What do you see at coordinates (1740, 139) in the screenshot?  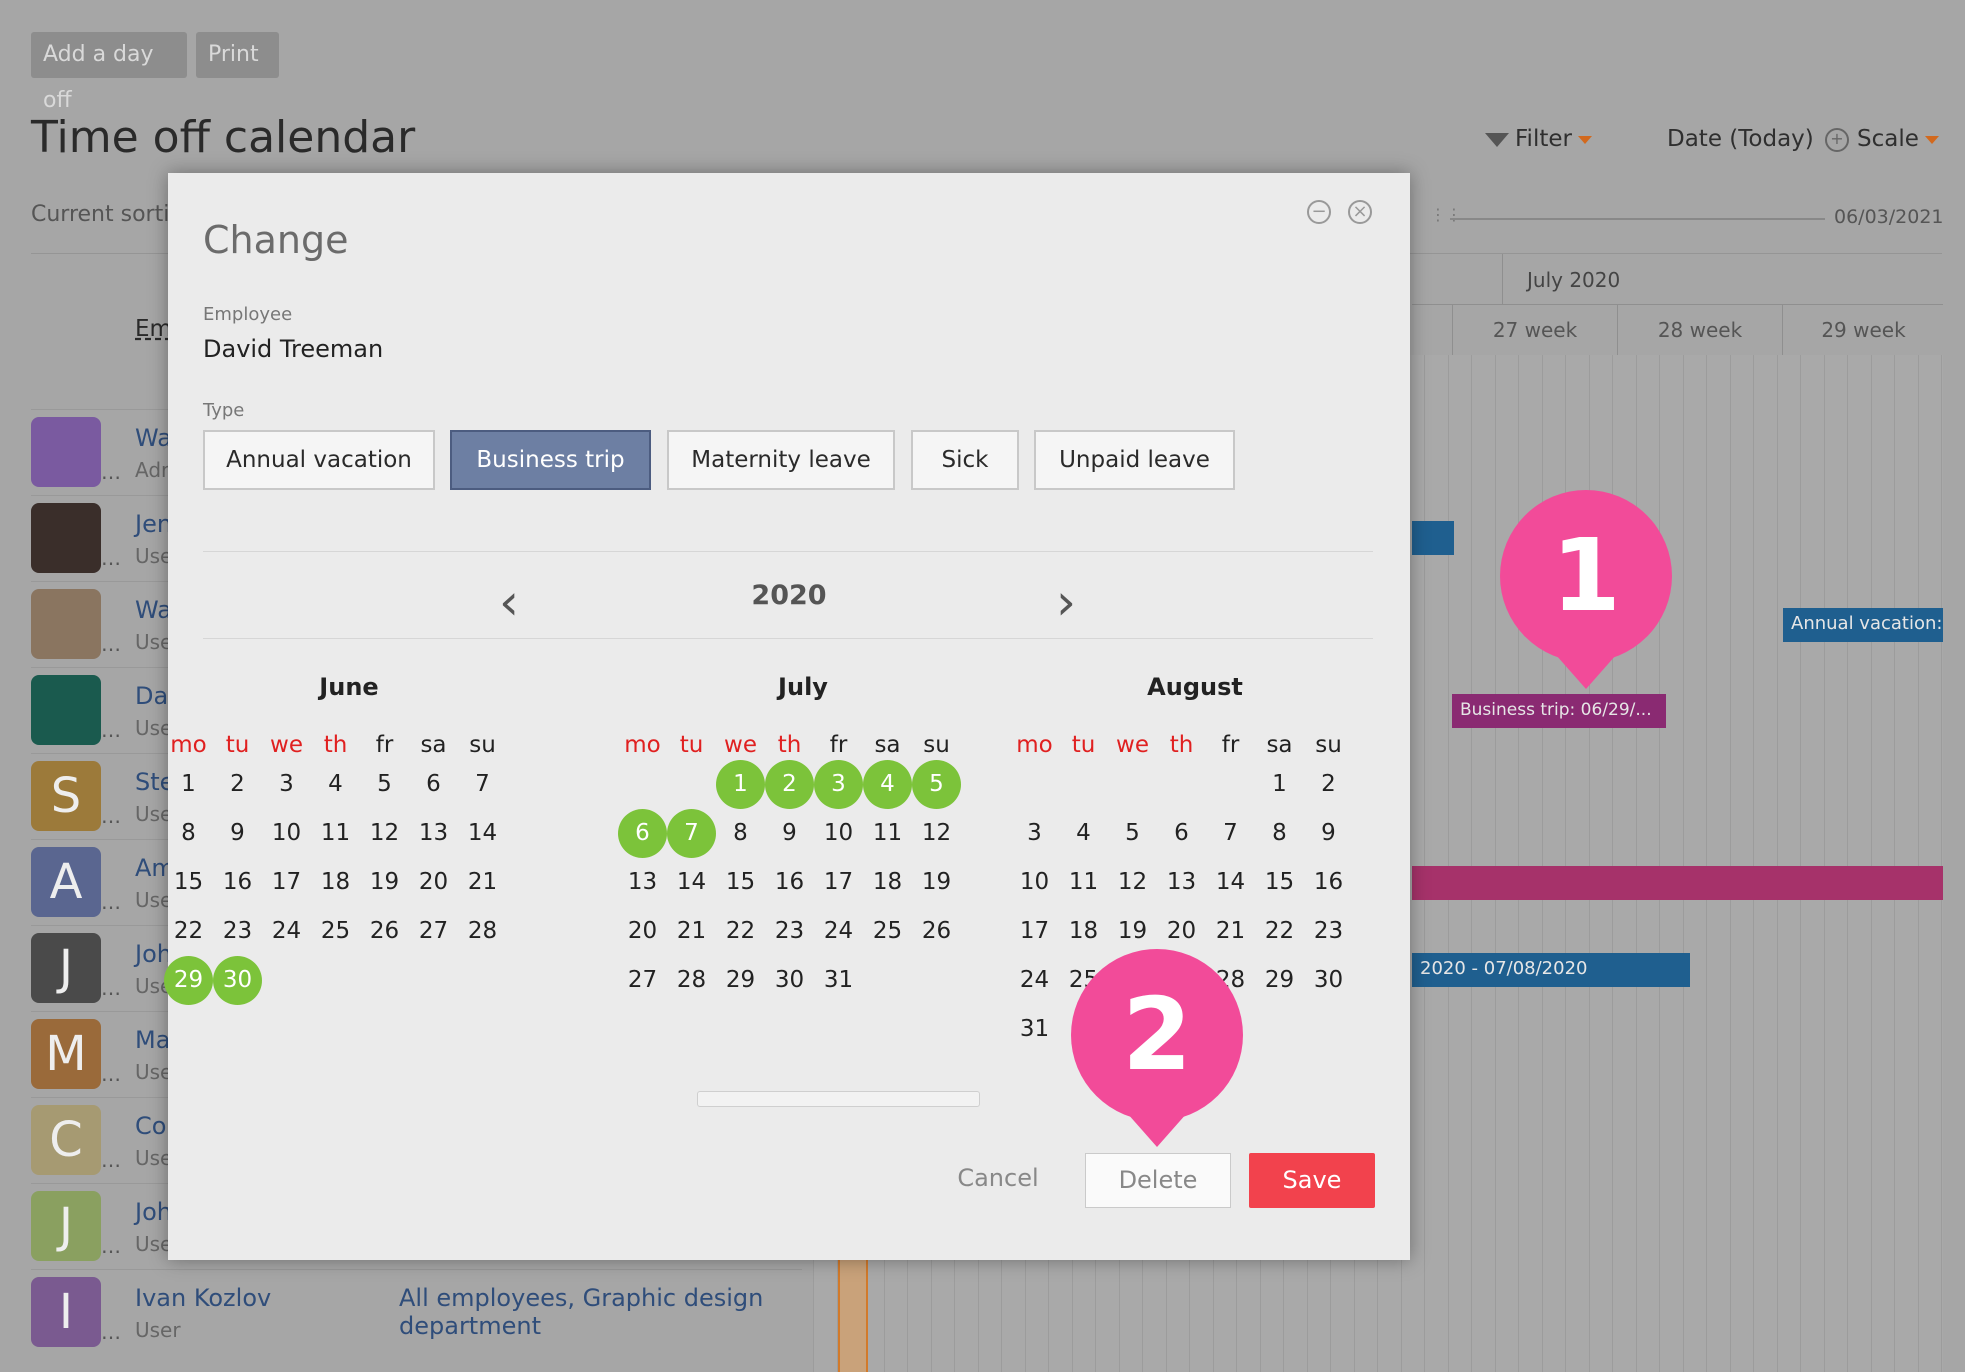 I see `date-today-button: Date (Today)` at bounding box center [1740, 139].